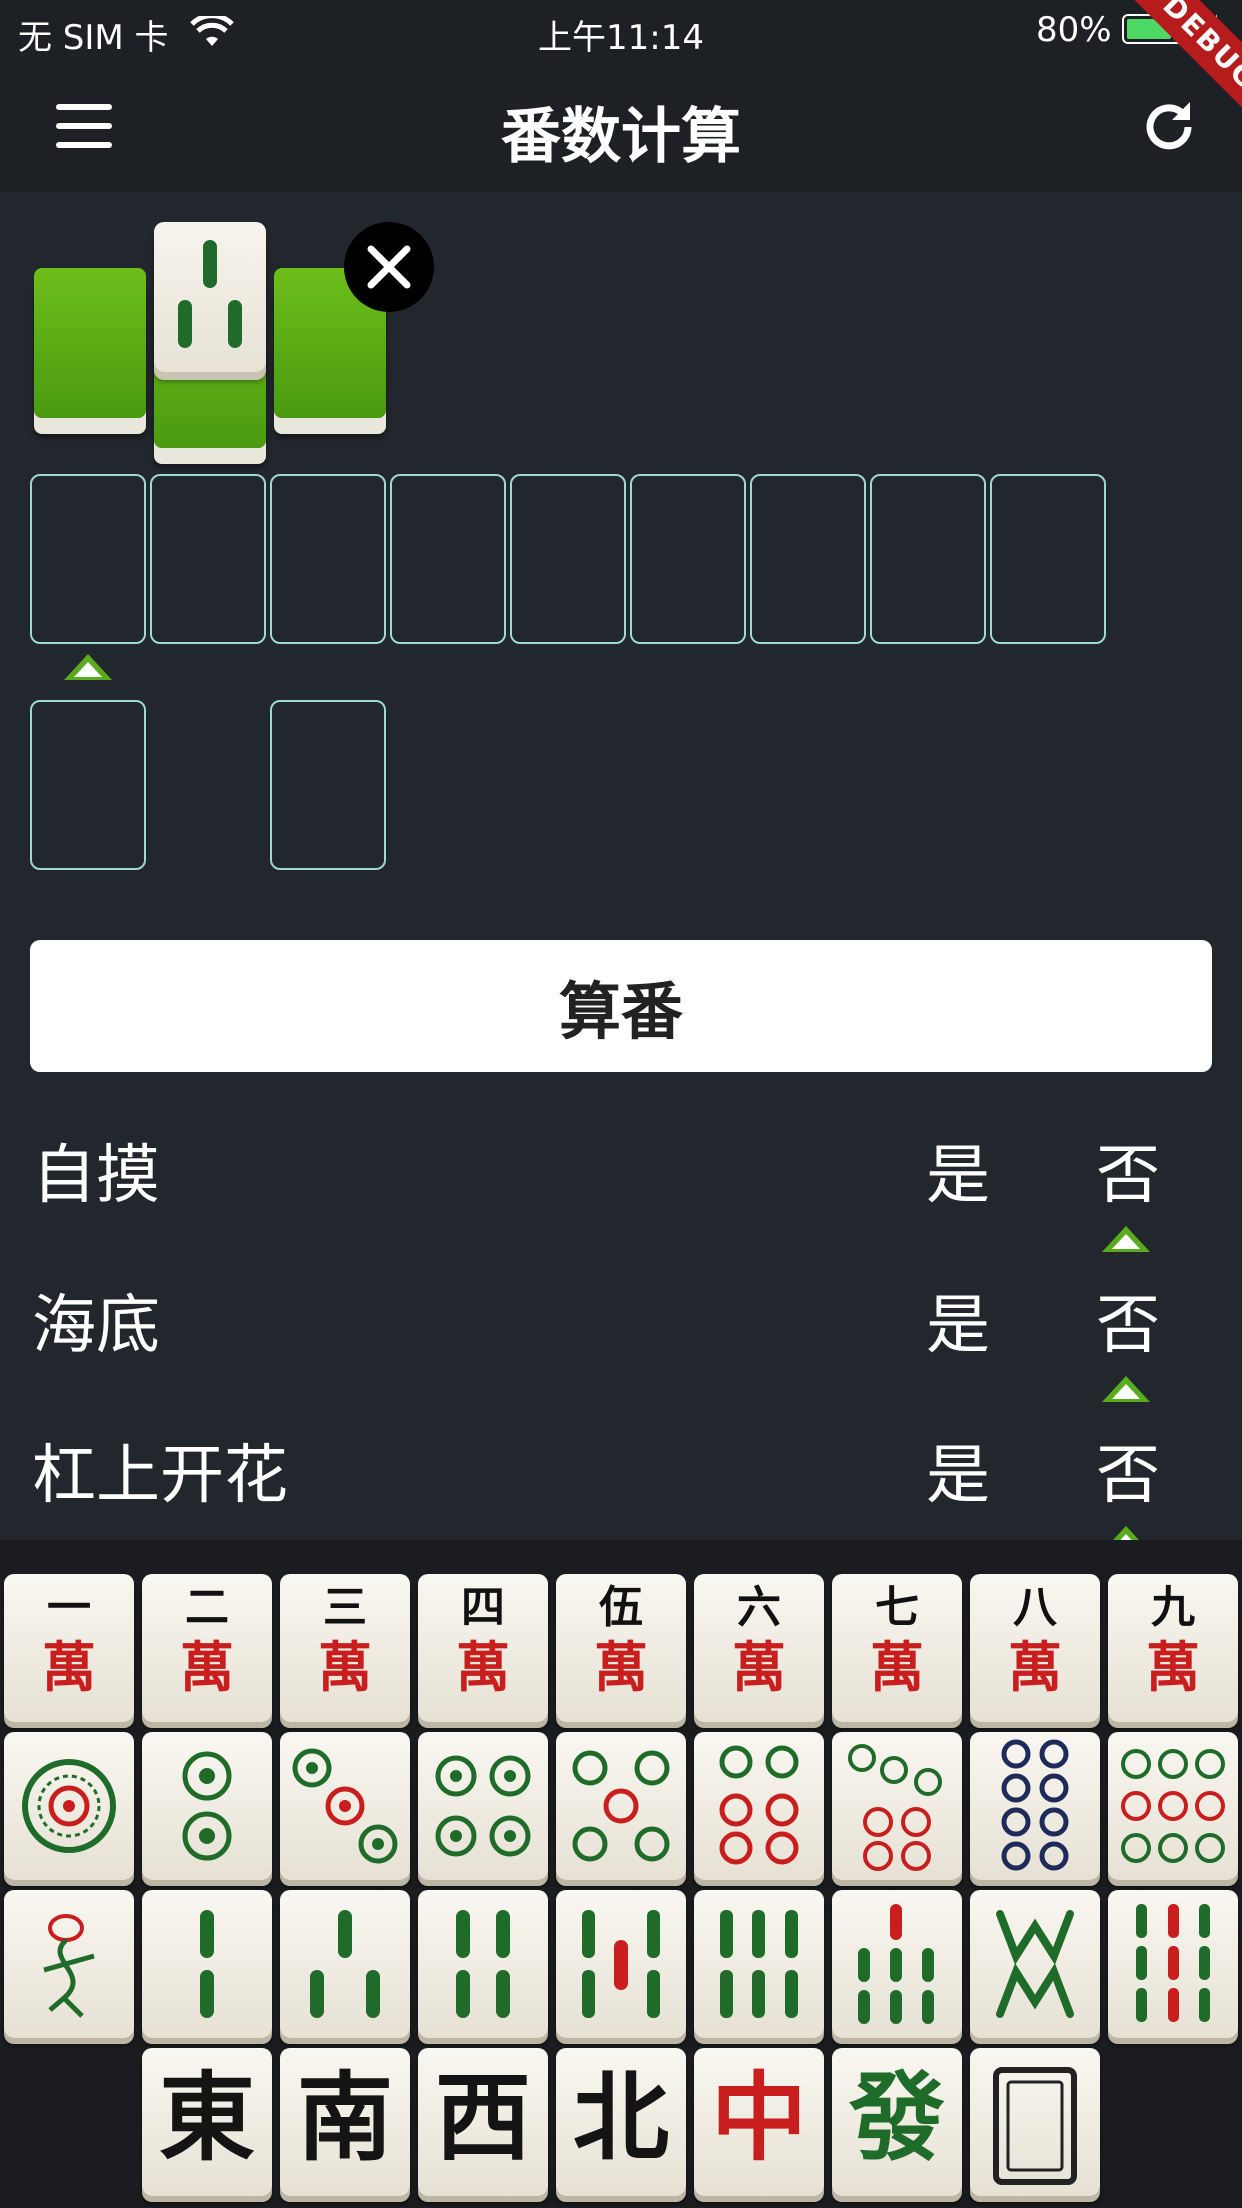 The width and height of the screenshot is (1242, 2208). What do you see at coordinates (621, 1648) in the screenshot?
I see `tile-character-5: 伍萬` at bounding box center [621, 1648].